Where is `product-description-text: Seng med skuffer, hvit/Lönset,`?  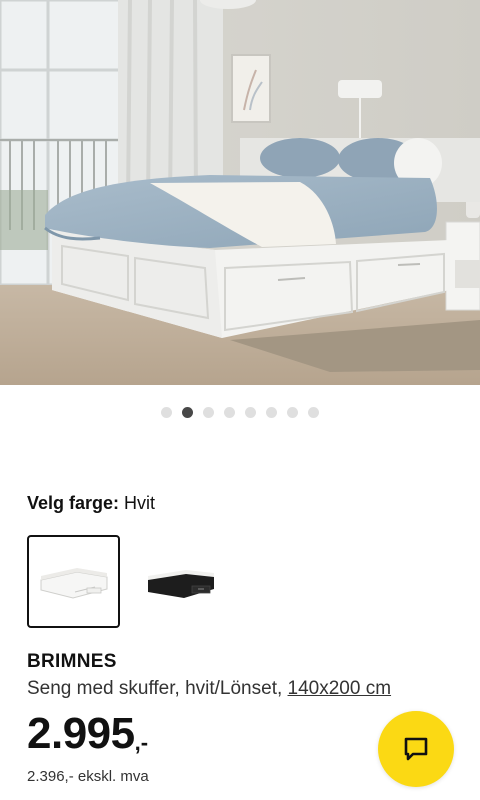
product-description-text: Seng med skuffer, hvit/Lönset, is located at coordinates (157, 688).